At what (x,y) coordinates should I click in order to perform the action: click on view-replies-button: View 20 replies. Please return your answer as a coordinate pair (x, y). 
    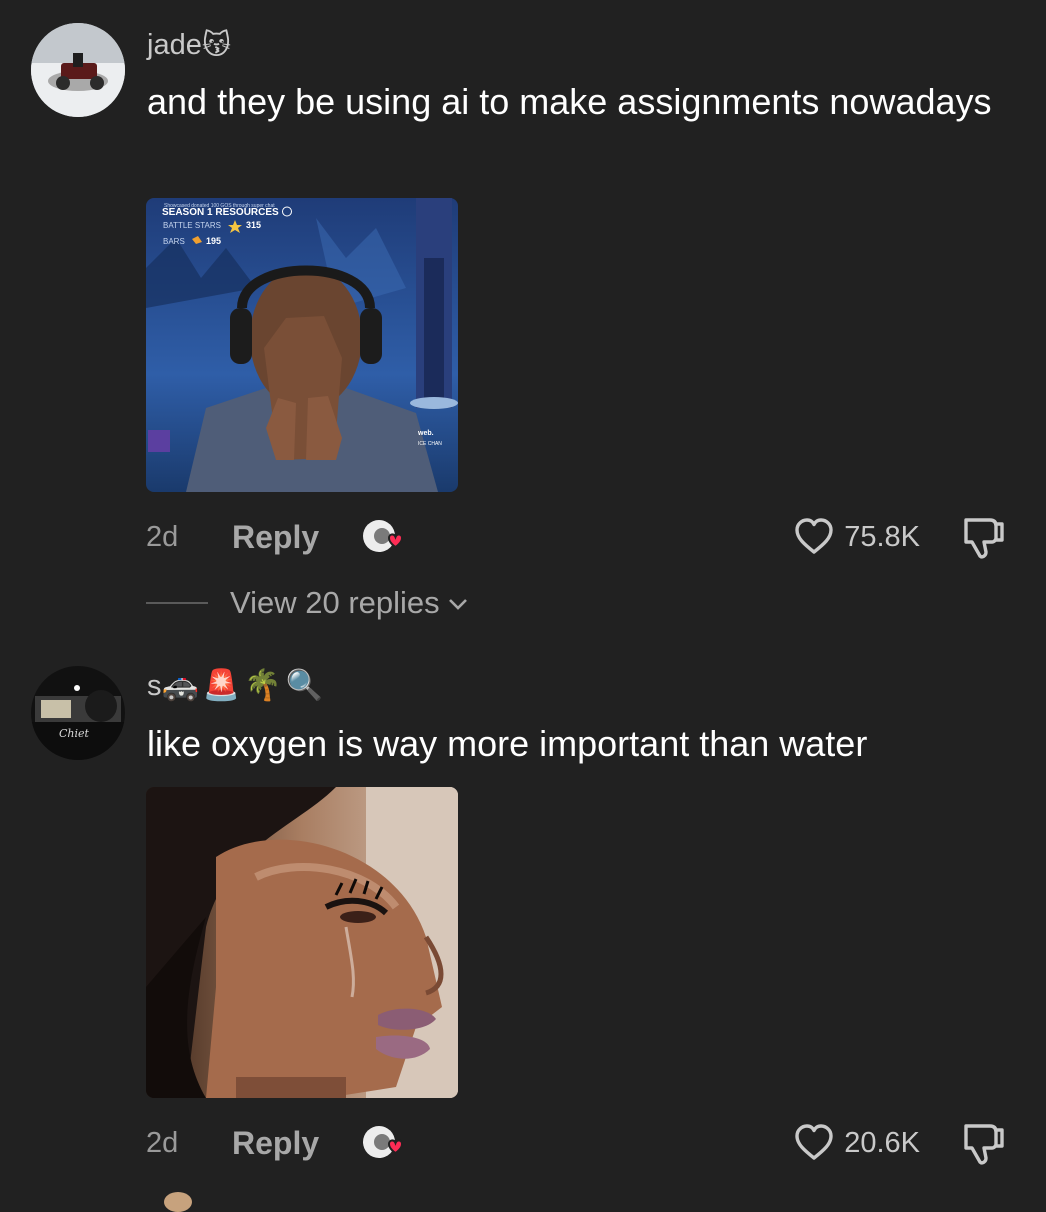
    Looking at the image, I should click on (308, 603).